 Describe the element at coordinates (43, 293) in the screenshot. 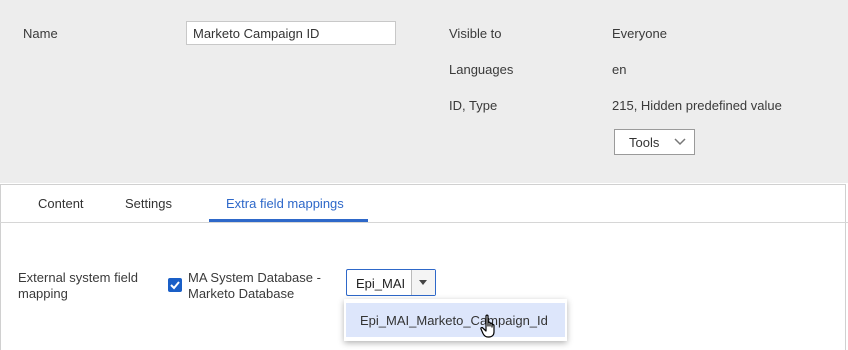

I see `external-system-field-mapping-label-line2: mapping` at that location.